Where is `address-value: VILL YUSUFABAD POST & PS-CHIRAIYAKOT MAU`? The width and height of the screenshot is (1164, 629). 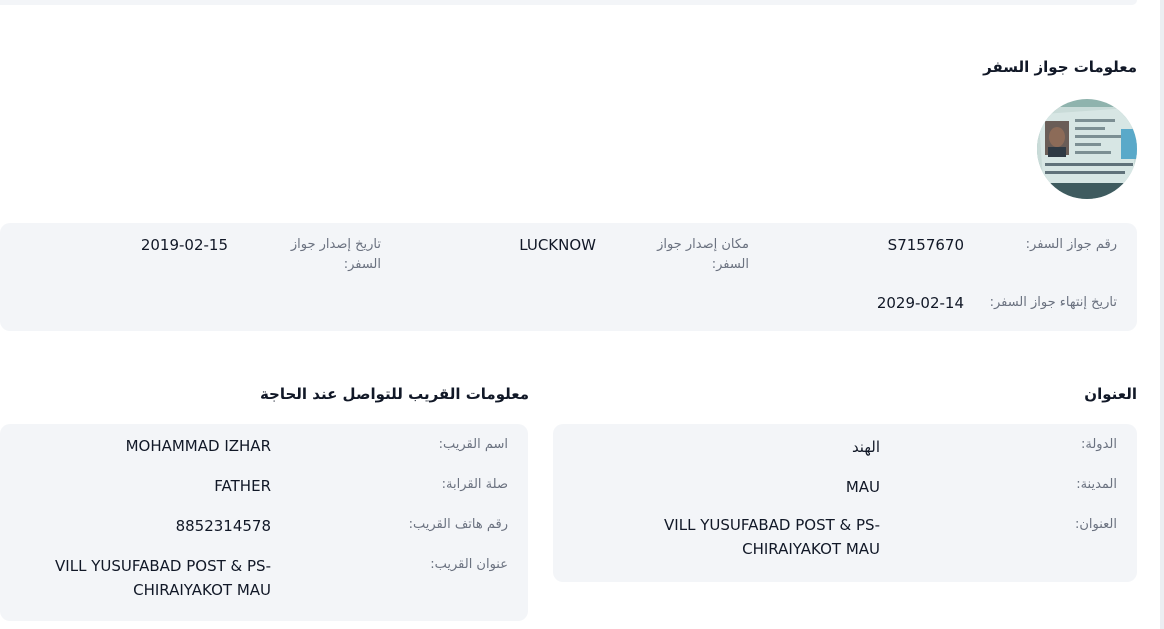
address-value: VILL YUSUFABAD POST & PS-CHIRAIYAKOT MAU is located at coordinates (772, 537).